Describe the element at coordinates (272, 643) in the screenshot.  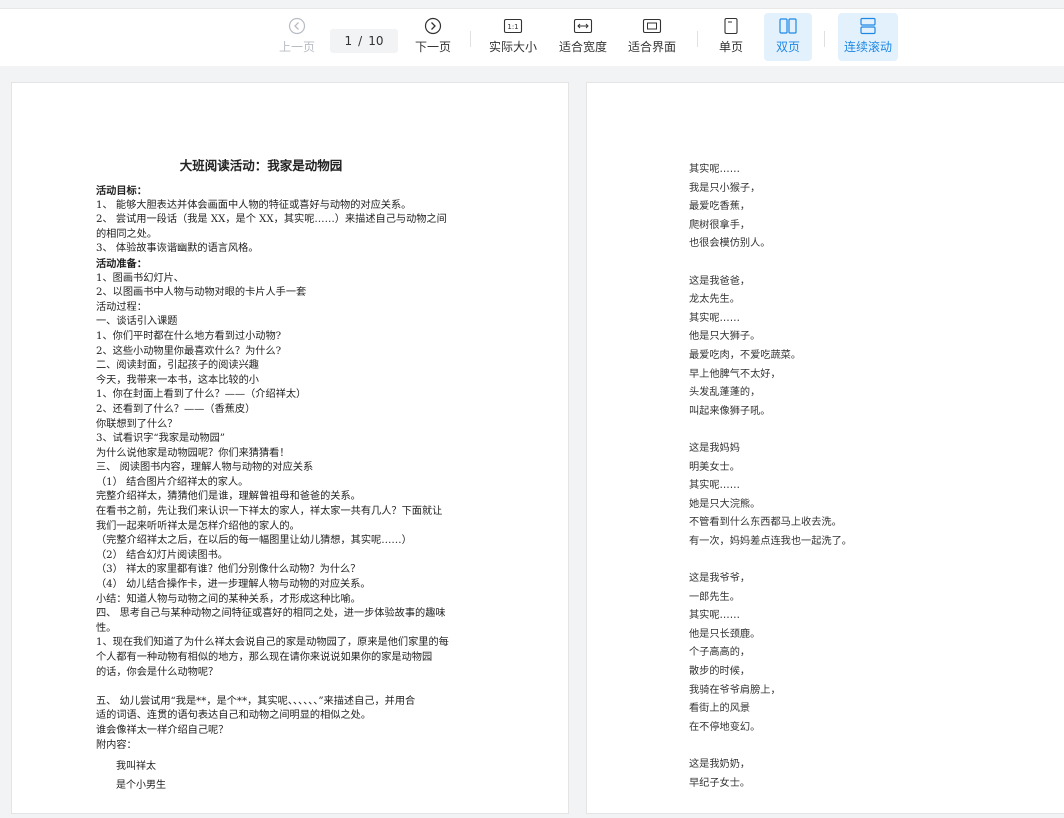
I see `text-line: 1、现在我们知道了为什么祥太会说自己的家是动物园了，原来是他们家里的每` at that location.